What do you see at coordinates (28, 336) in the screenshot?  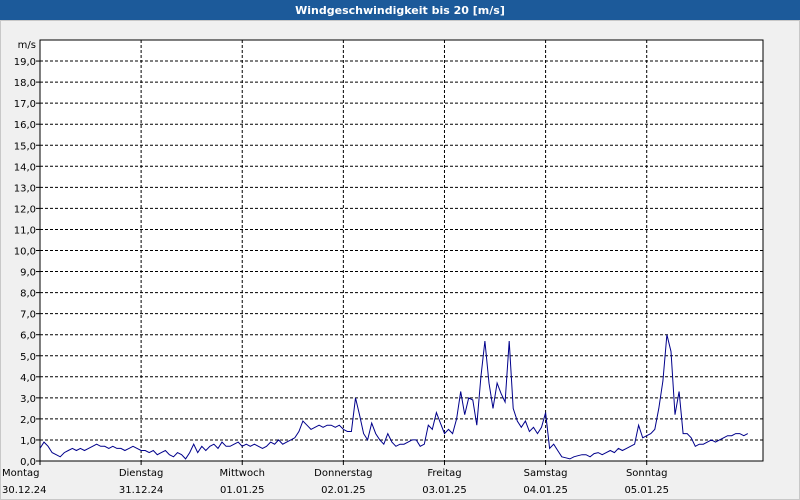 I see `y-tick-label: 6,0` at bounding box center [28, 336].